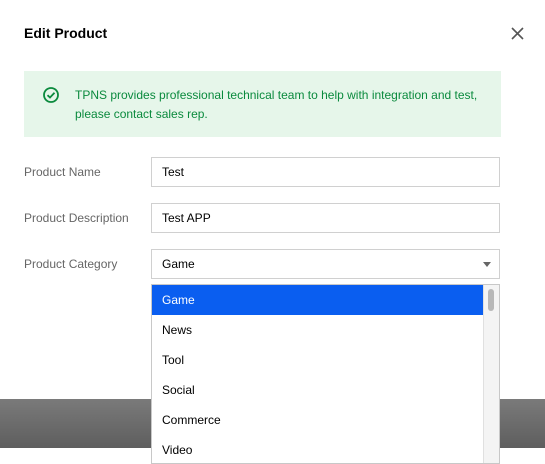 Image resolution: width=545 pixels, height=464 pixels. What do you see at coordinates (178, 264) in the screenshot?
I see `product-category-value: Game` at bounding box center [178, 264].